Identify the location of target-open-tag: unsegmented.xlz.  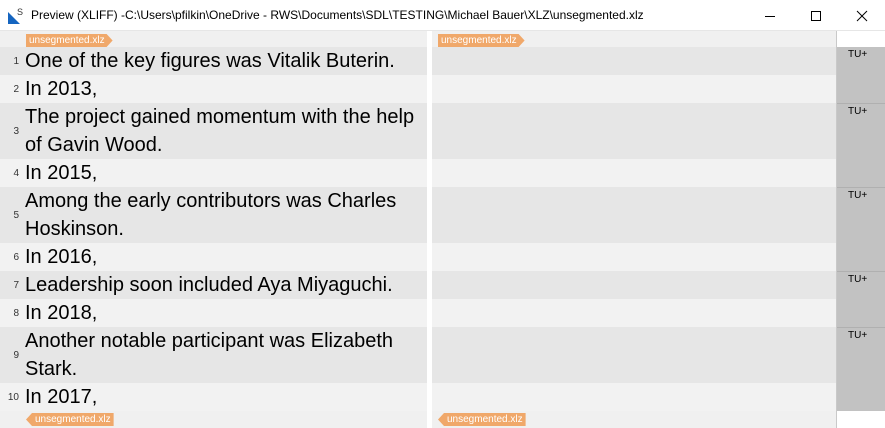
(481, 40).